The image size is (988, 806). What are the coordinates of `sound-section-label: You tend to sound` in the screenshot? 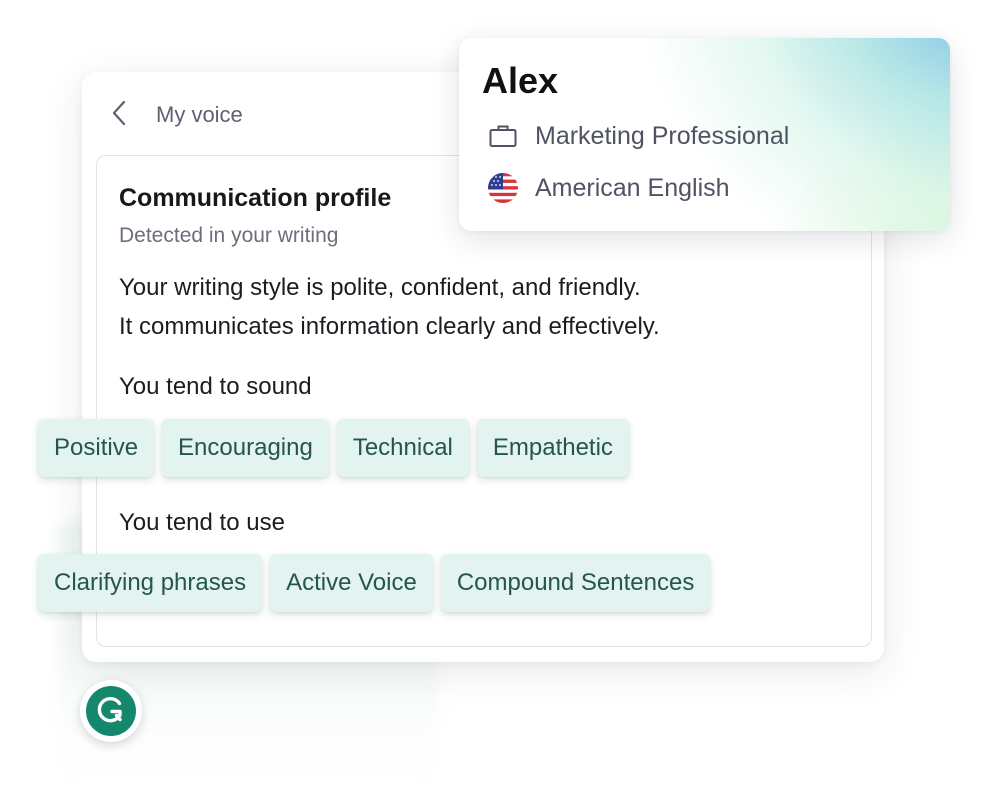 It's located at (215, 386).